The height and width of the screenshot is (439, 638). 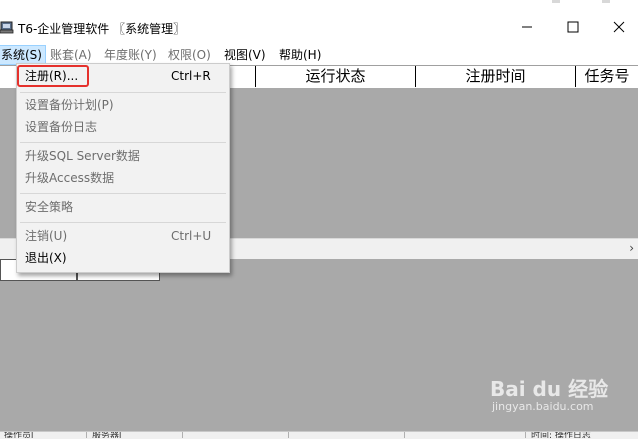 What do you see at coordinates (243, 76) in the screenshot?
I see `column-header-hidden` at bounding box center [243, 76].